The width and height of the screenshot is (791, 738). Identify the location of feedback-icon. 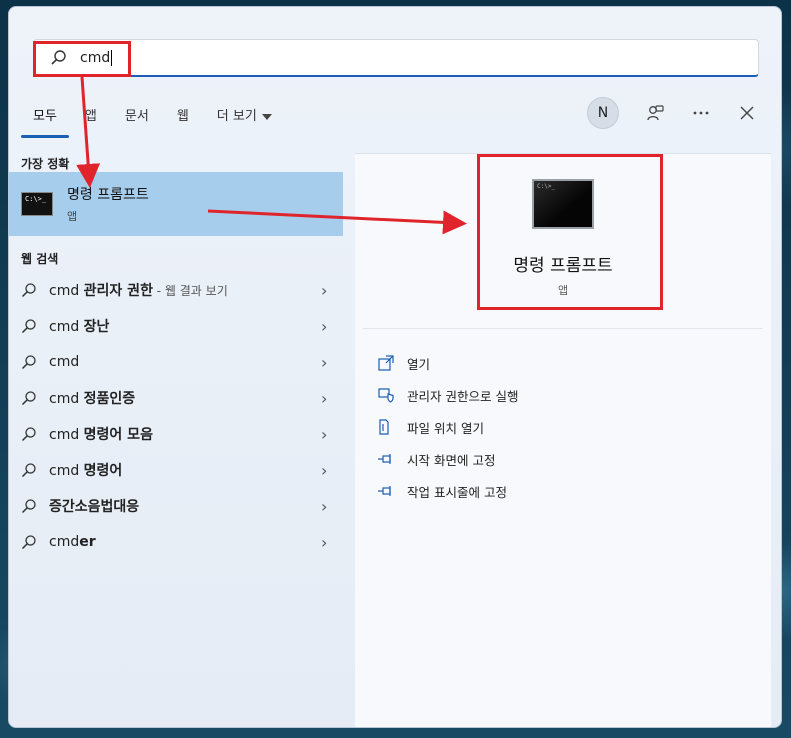
(655, 113).